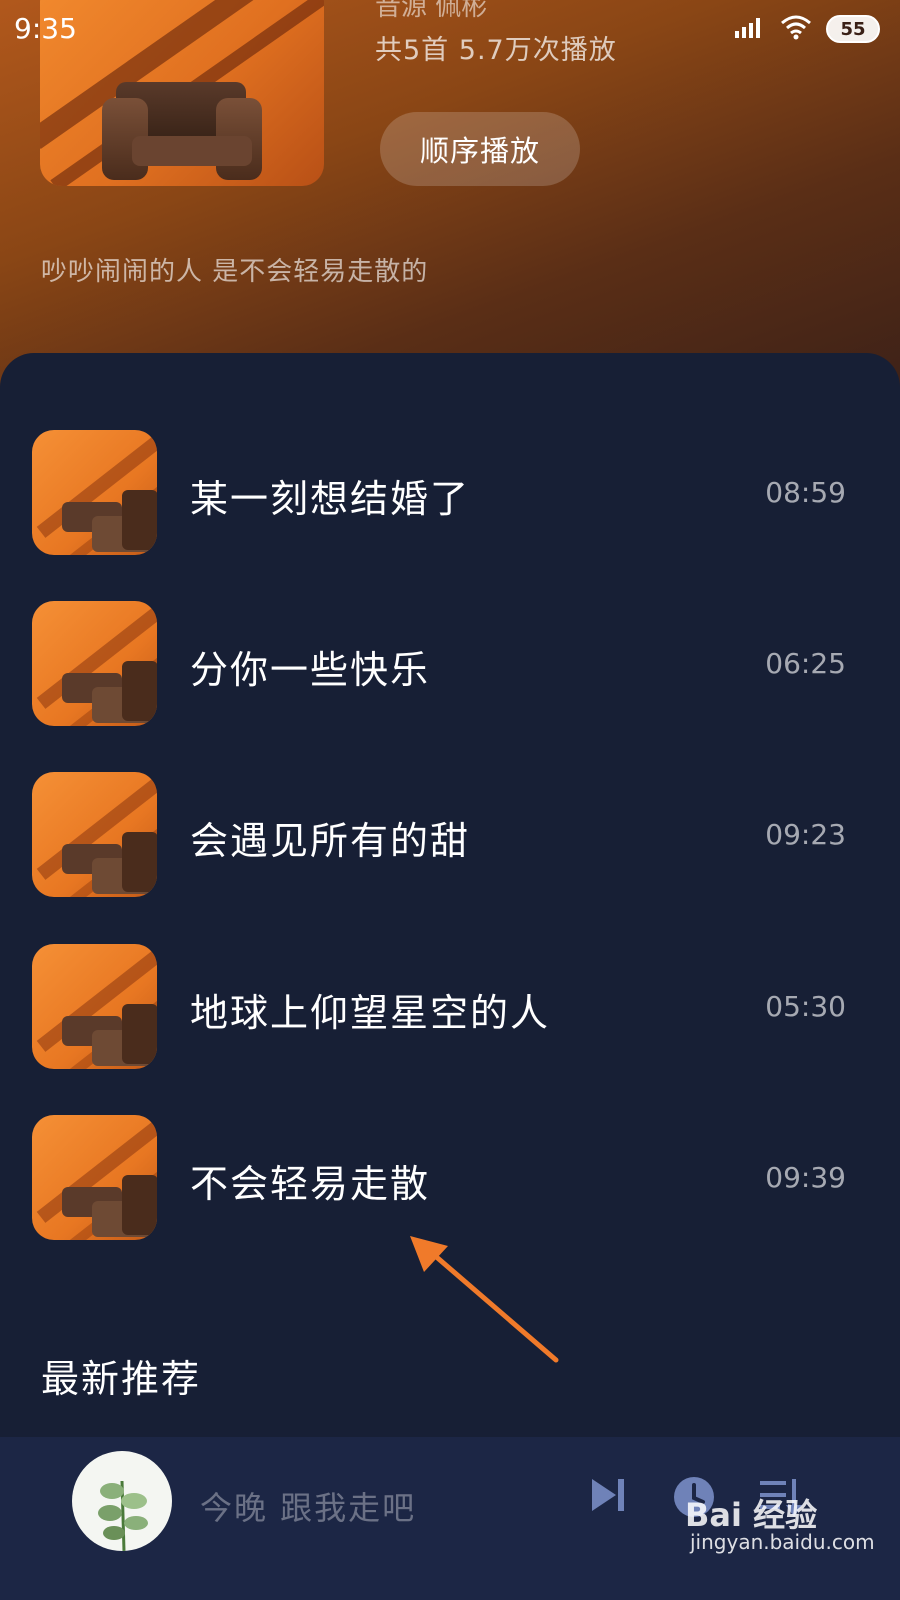 The width and height of the screenshot is (900, 1600). Describe the element at coordinates (805, 663) in the screenshot. I see `song-duration: 06:25` at that location.